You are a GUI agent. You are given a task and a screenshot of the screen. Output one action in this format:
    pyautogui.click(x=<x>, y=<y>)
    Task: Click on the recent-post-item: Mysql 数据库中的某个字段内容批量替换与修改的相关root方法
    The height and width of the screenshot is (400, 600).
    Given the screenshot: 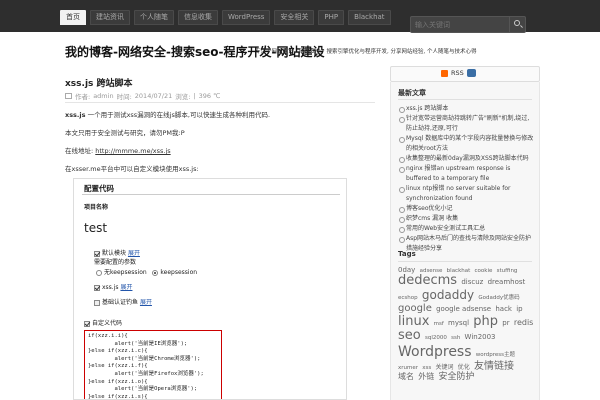 What is the action you would take?
    pyautogui.click(x=466, y=144)
    